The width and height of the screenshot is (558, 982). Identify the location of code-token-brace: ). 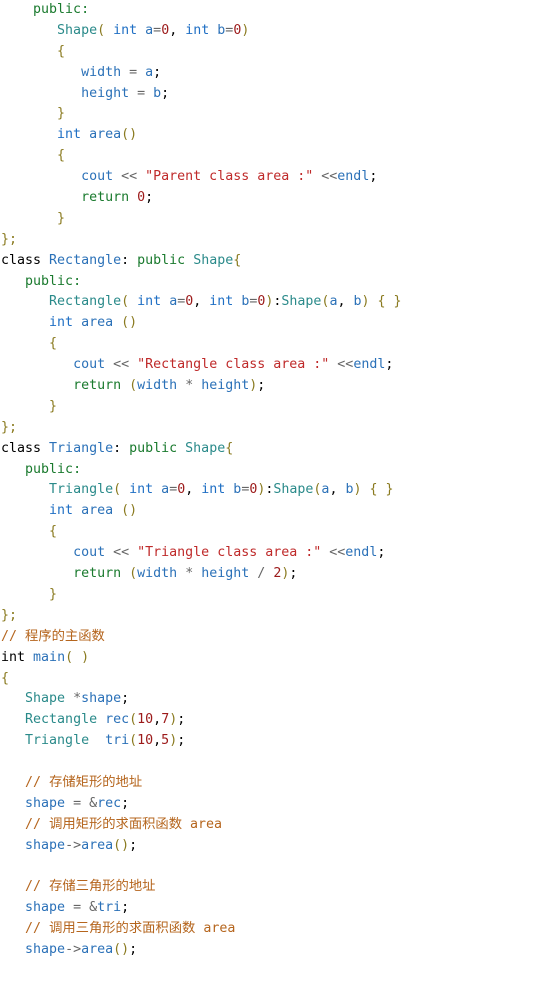
(245, 30).